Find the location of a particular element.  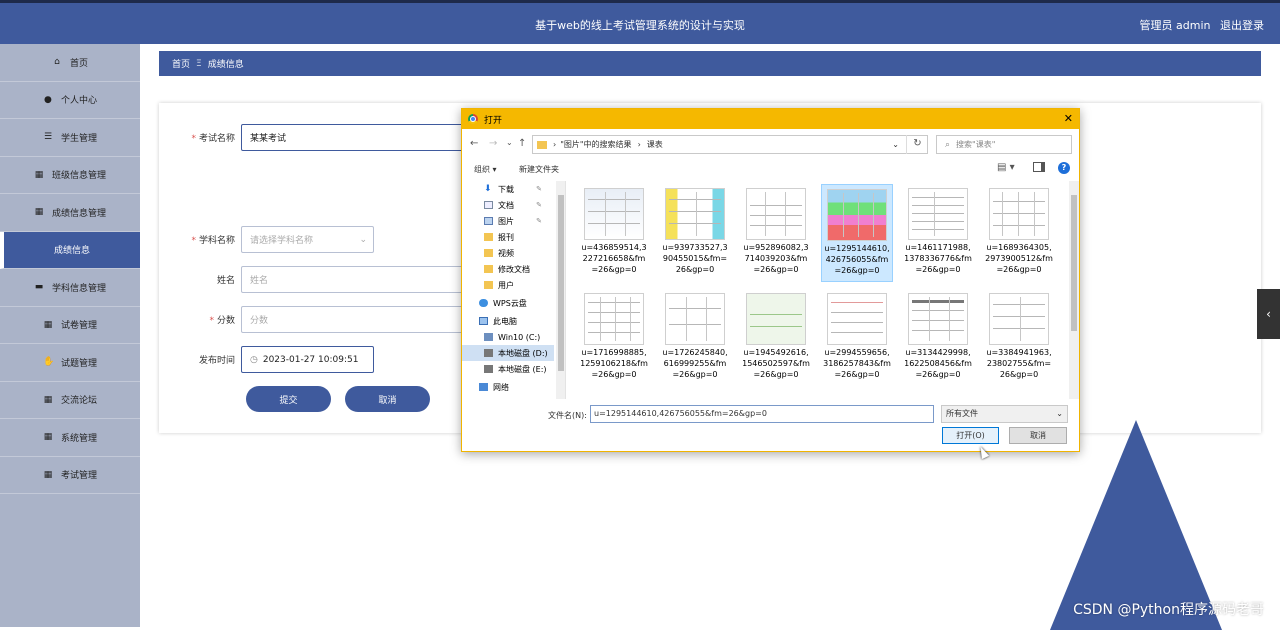

sidebar-item-system: ▦系统管理 is located at coordinates (70, 438).